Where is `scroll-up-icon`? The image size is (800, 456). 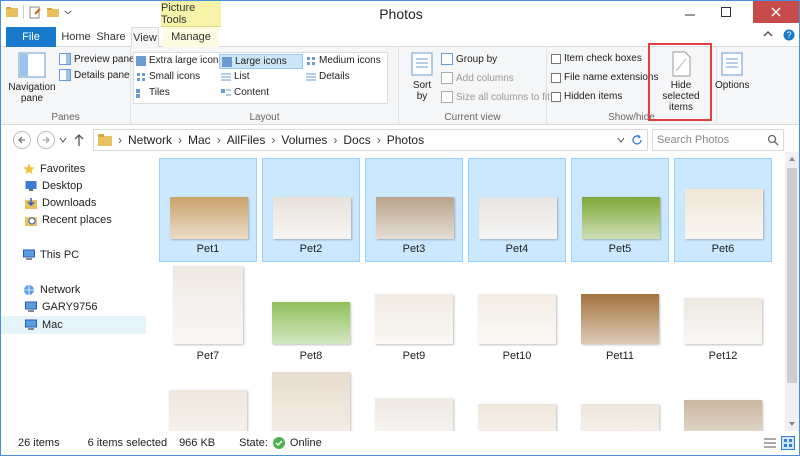
scroll-up-icon is located at coordinates (792, 159).